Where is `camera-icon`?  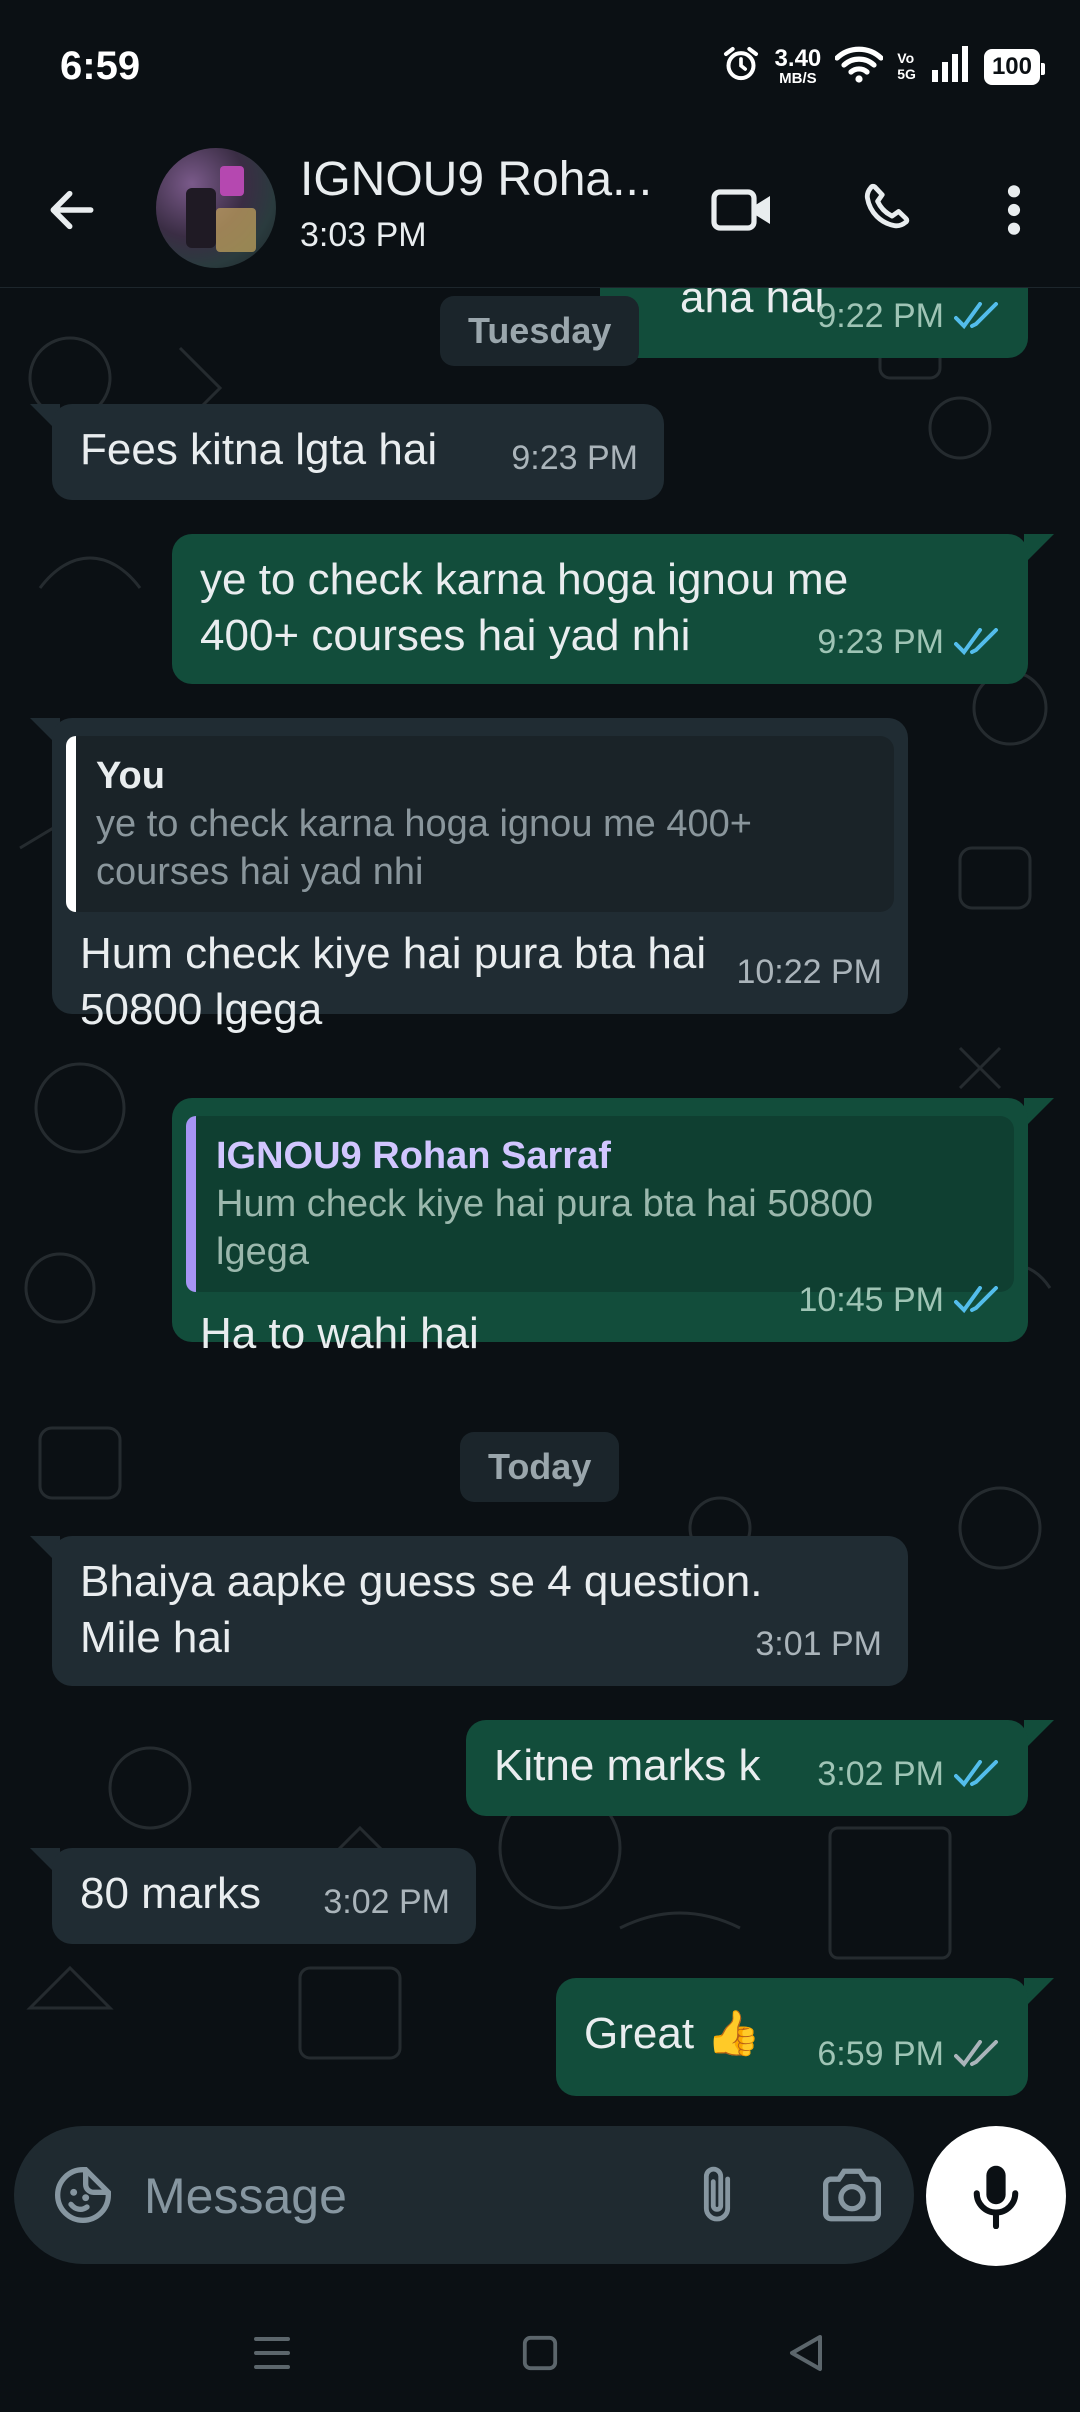
camera-icon is located at coordinates (852, 2195).